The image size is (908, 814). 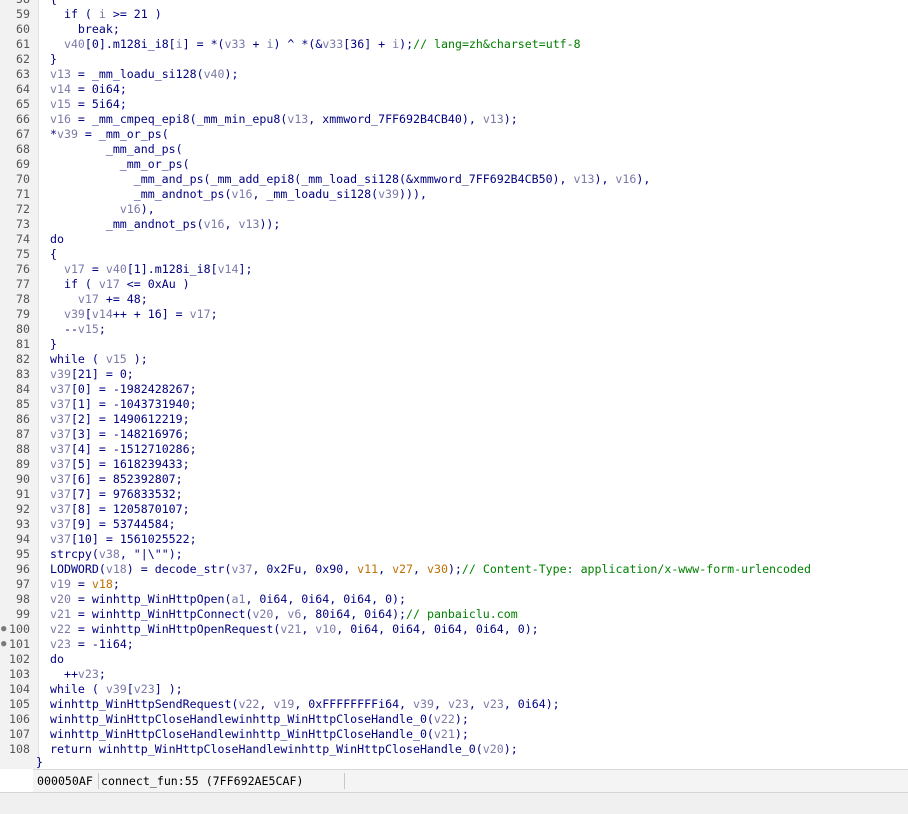 What do you see at coordinates (454, 149) in the screenshot?
I see `code-line: 68 _mm_and_ps(` at bounding box center [454, 149].